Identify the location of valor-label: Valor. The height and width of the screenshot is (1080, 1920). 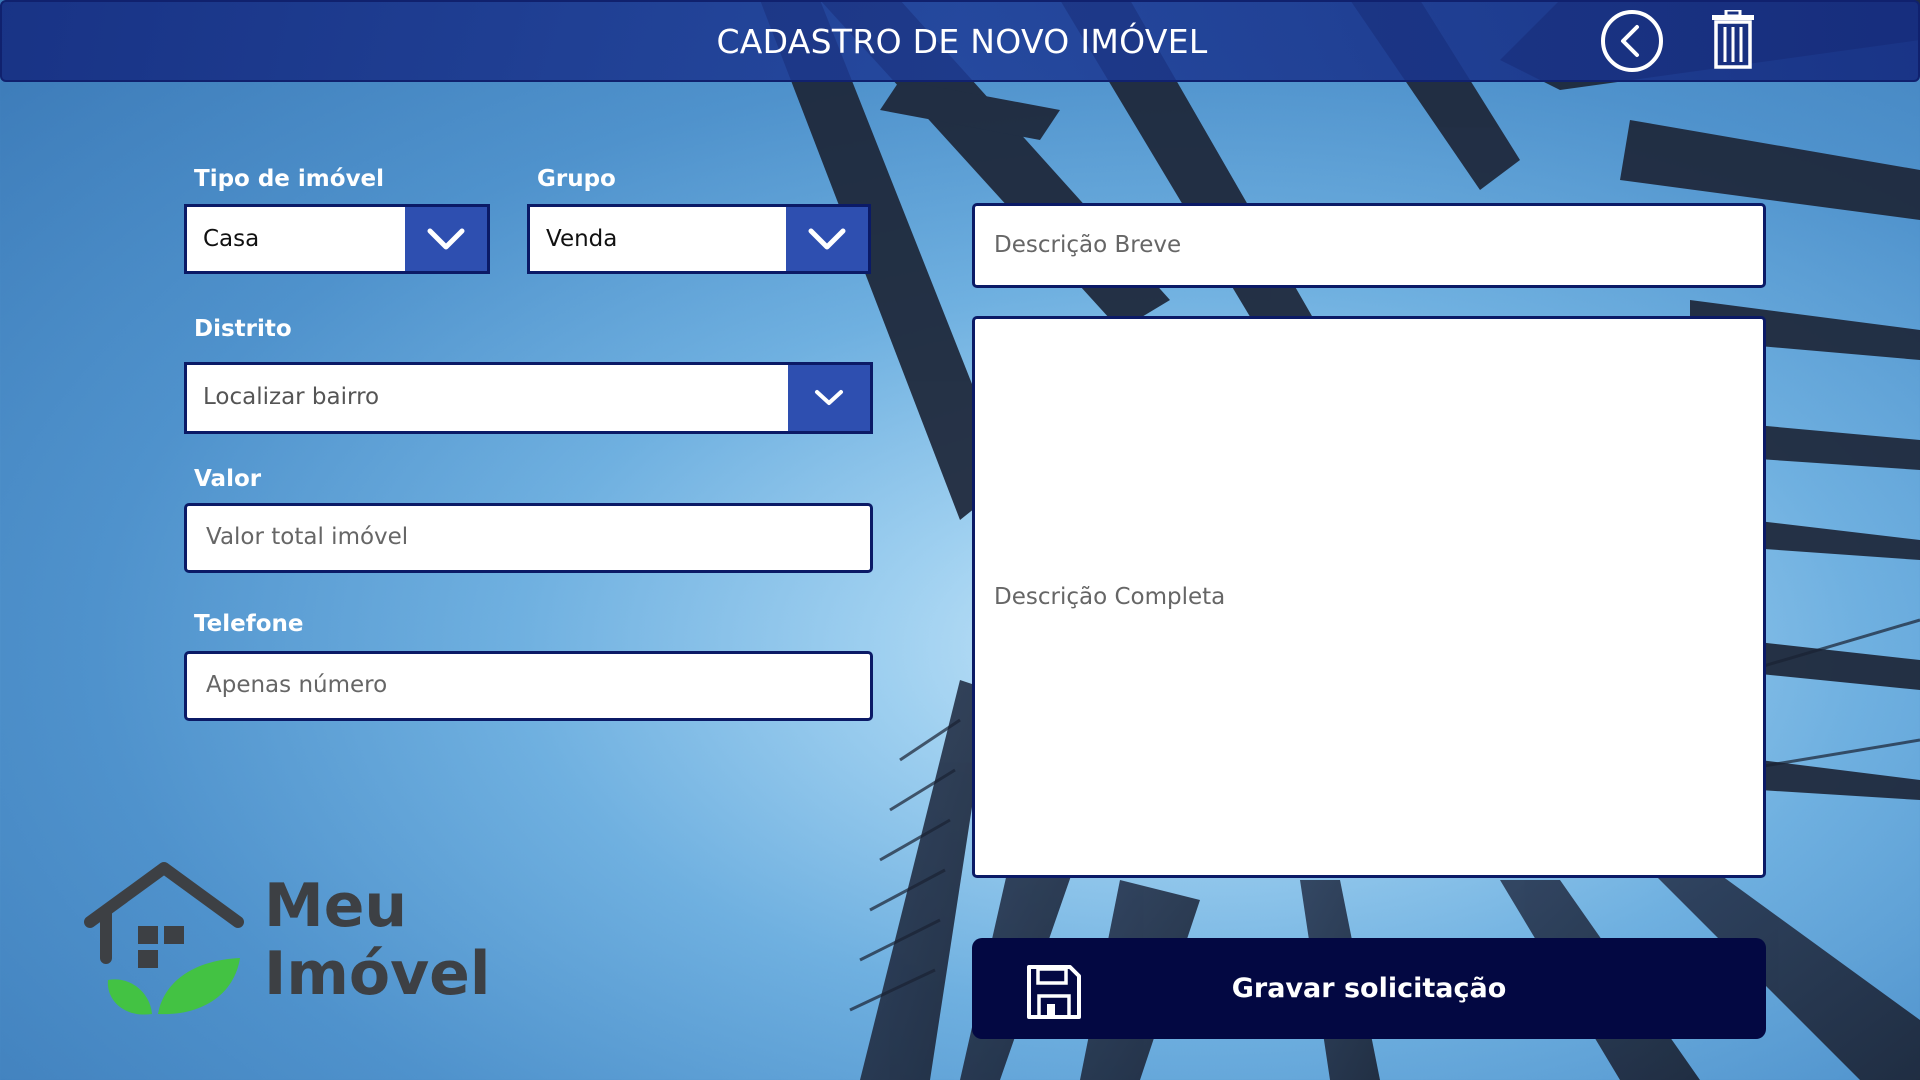
(228, 479).